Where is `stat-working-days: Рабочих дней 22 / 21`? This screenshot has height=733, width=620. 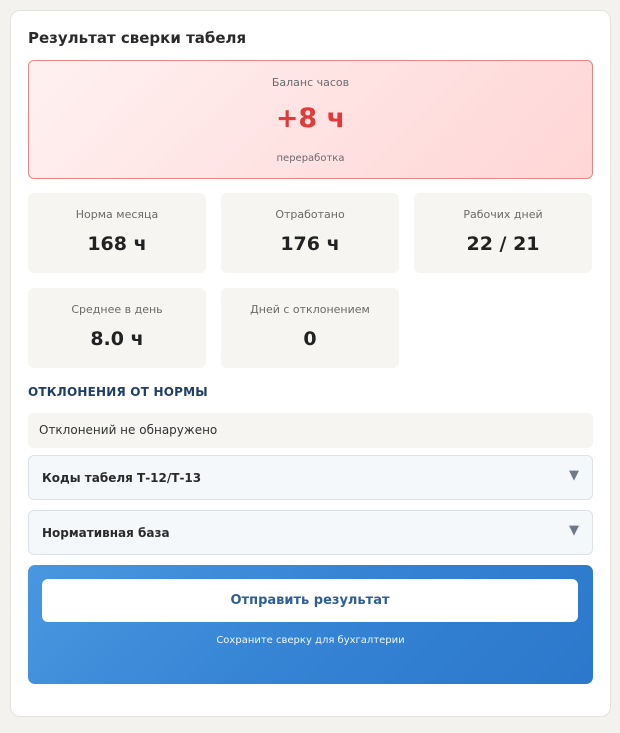
stat-working-days: Рабочих дней 22 / 21 is located at coordinates (503, 233).